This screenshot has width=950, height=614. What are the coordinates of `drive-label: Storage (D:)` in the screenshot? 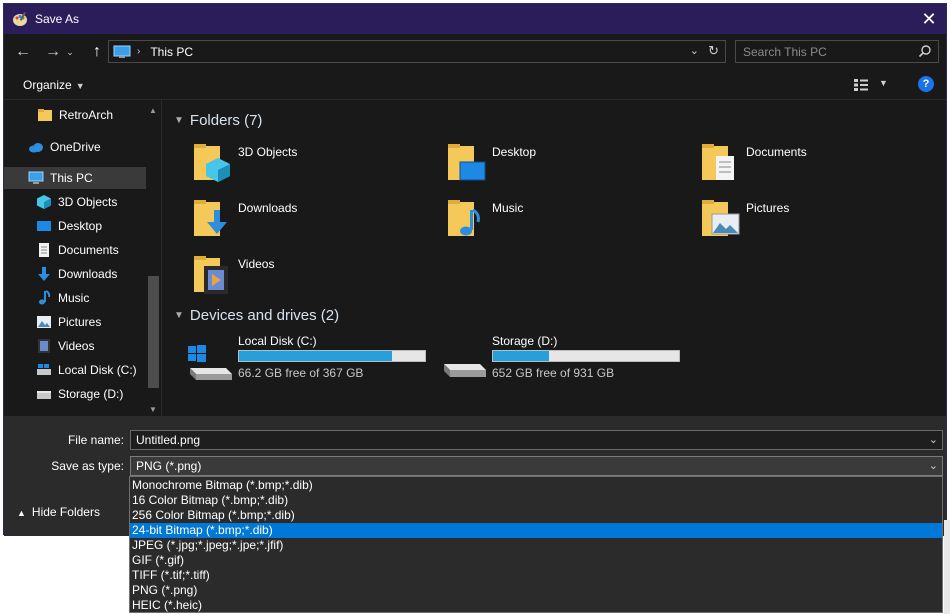 It's located at (525, 341).